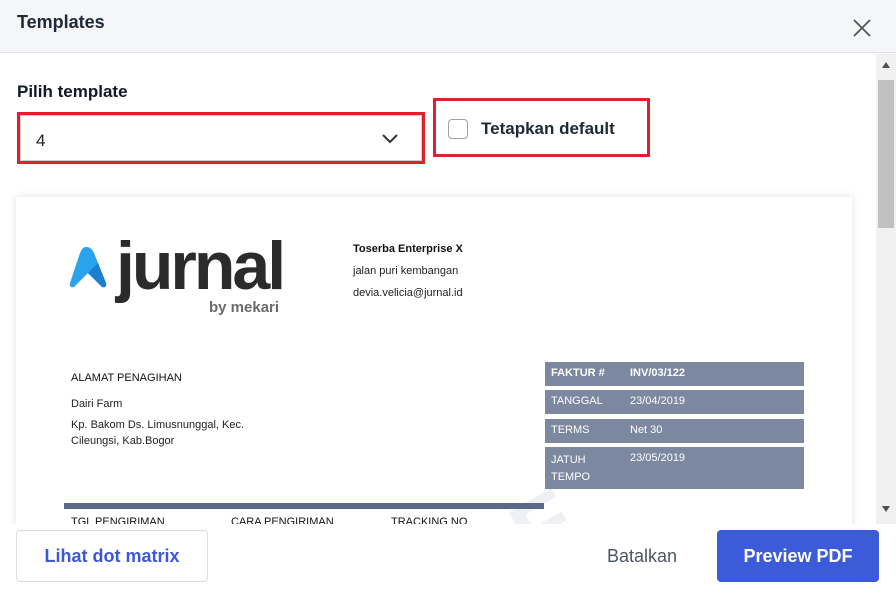 The image size is (896, 605). Describe the element at coordinates (798, 556) in the screenshot. I see `preview-pdf-button: Preview PDF` at that location.